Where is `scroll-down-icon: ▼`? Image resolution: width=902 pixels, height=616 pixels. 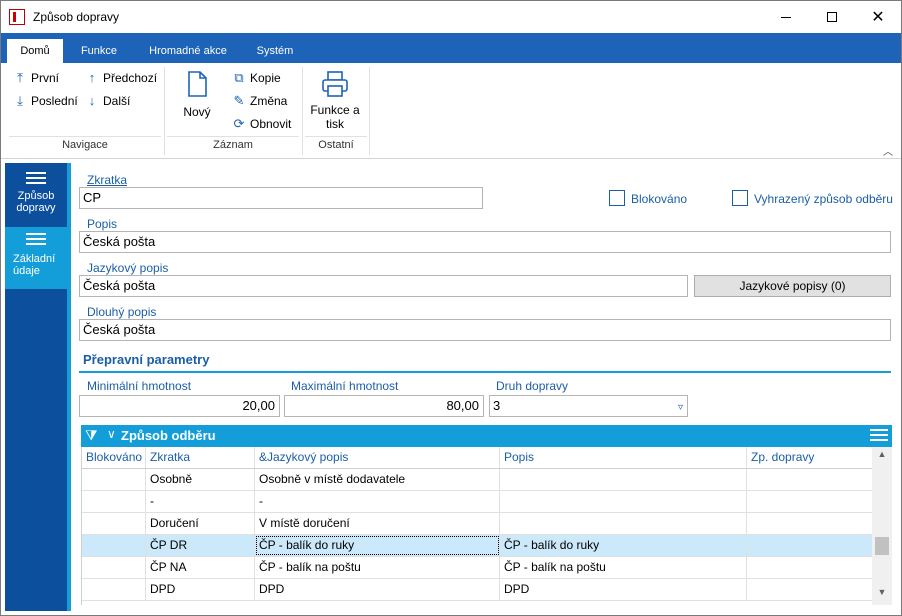 scroll-down-icon: ▼ is located at coordinates (882, 595).